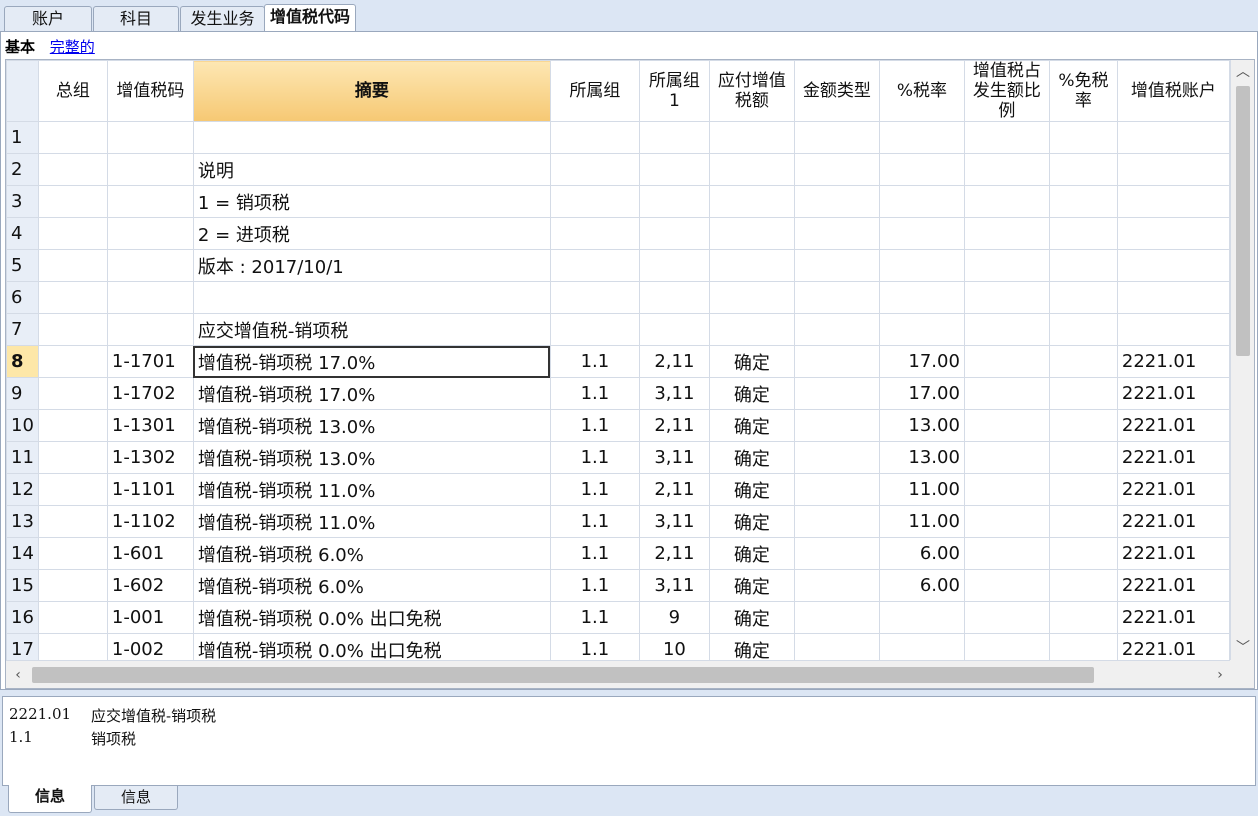 Image resolution: width=1258 pixels, height=816 pixels. I want to click on vertical-scrollbar: ︿ ﹀, so click(1242, 360).